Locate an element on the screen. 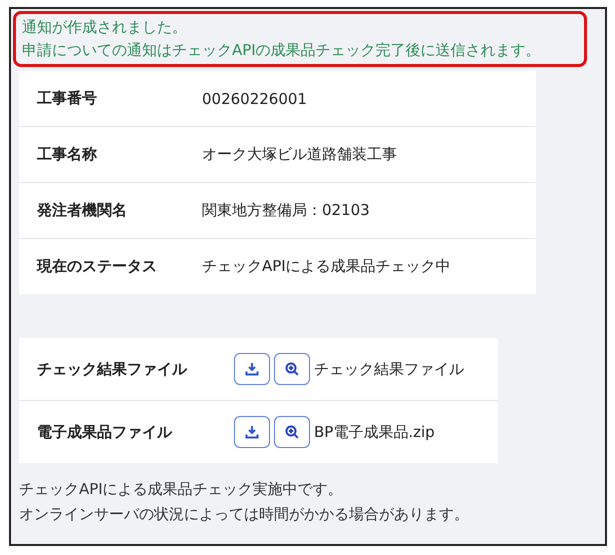  field-label: 工事名称 is located at coordinates (67, 154).